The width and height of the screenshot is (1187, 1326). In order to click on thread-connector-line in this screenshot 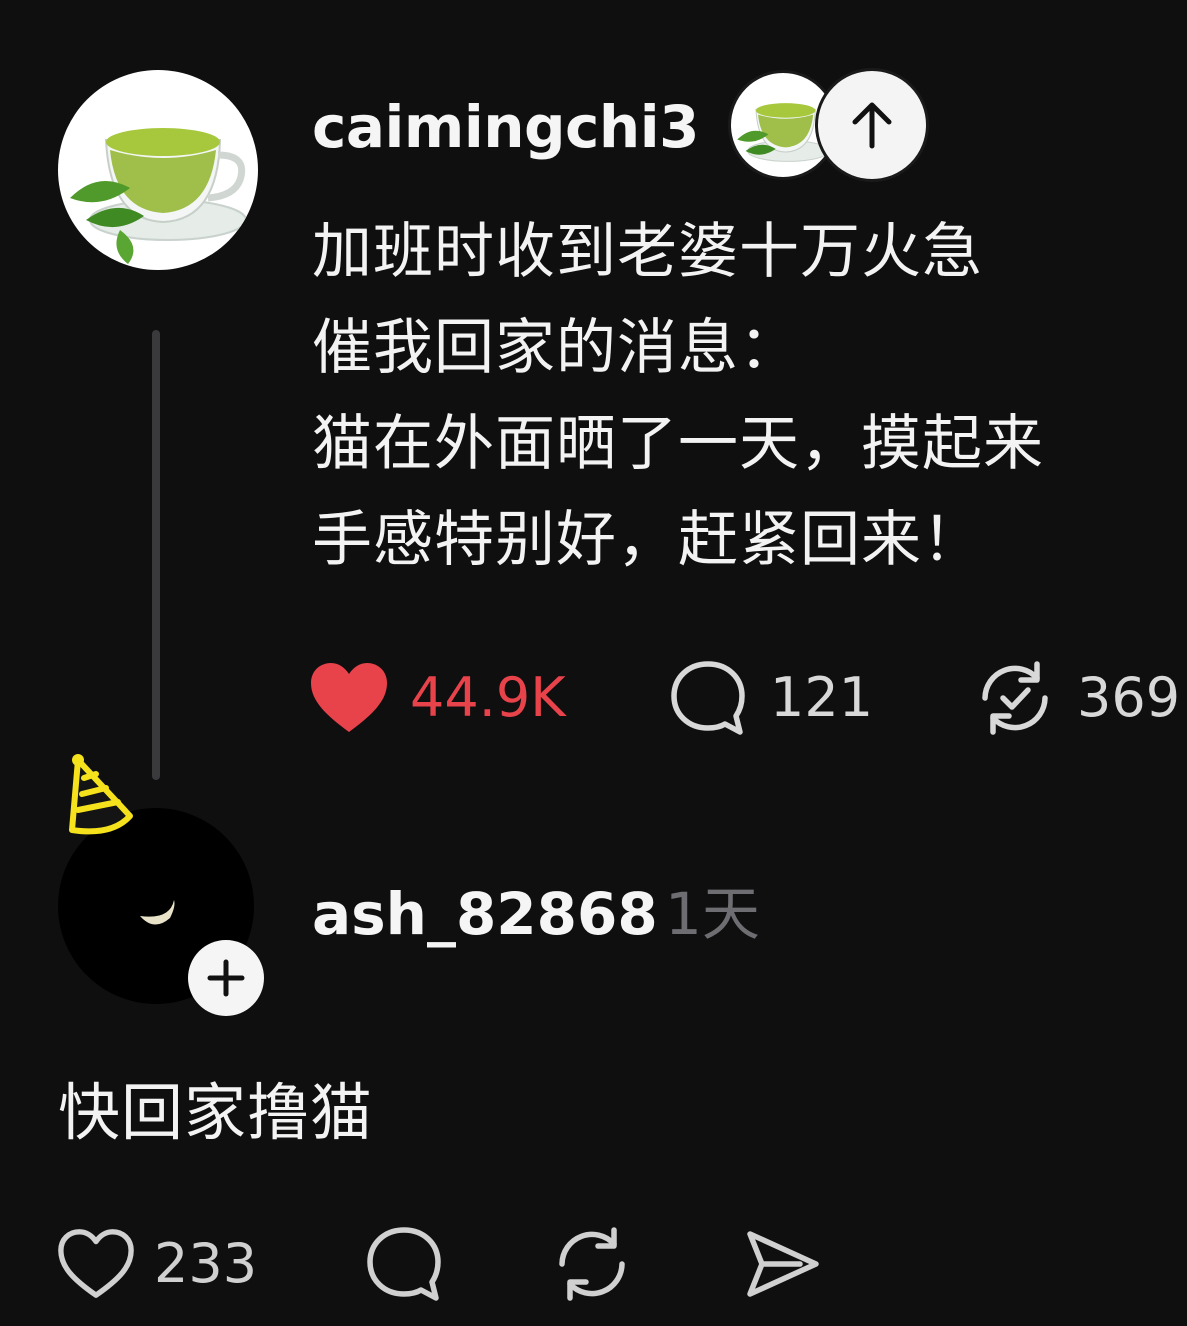, I will do `click(156, 555)`.